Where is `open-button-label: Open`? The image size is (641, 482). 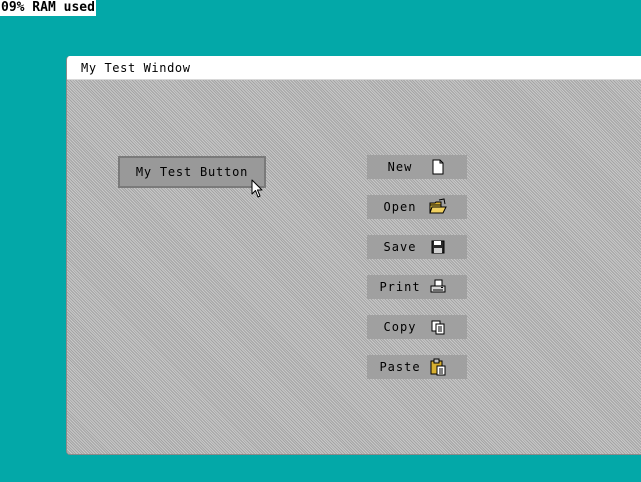
open-button-label: Open is located at coordinates (400, 207).